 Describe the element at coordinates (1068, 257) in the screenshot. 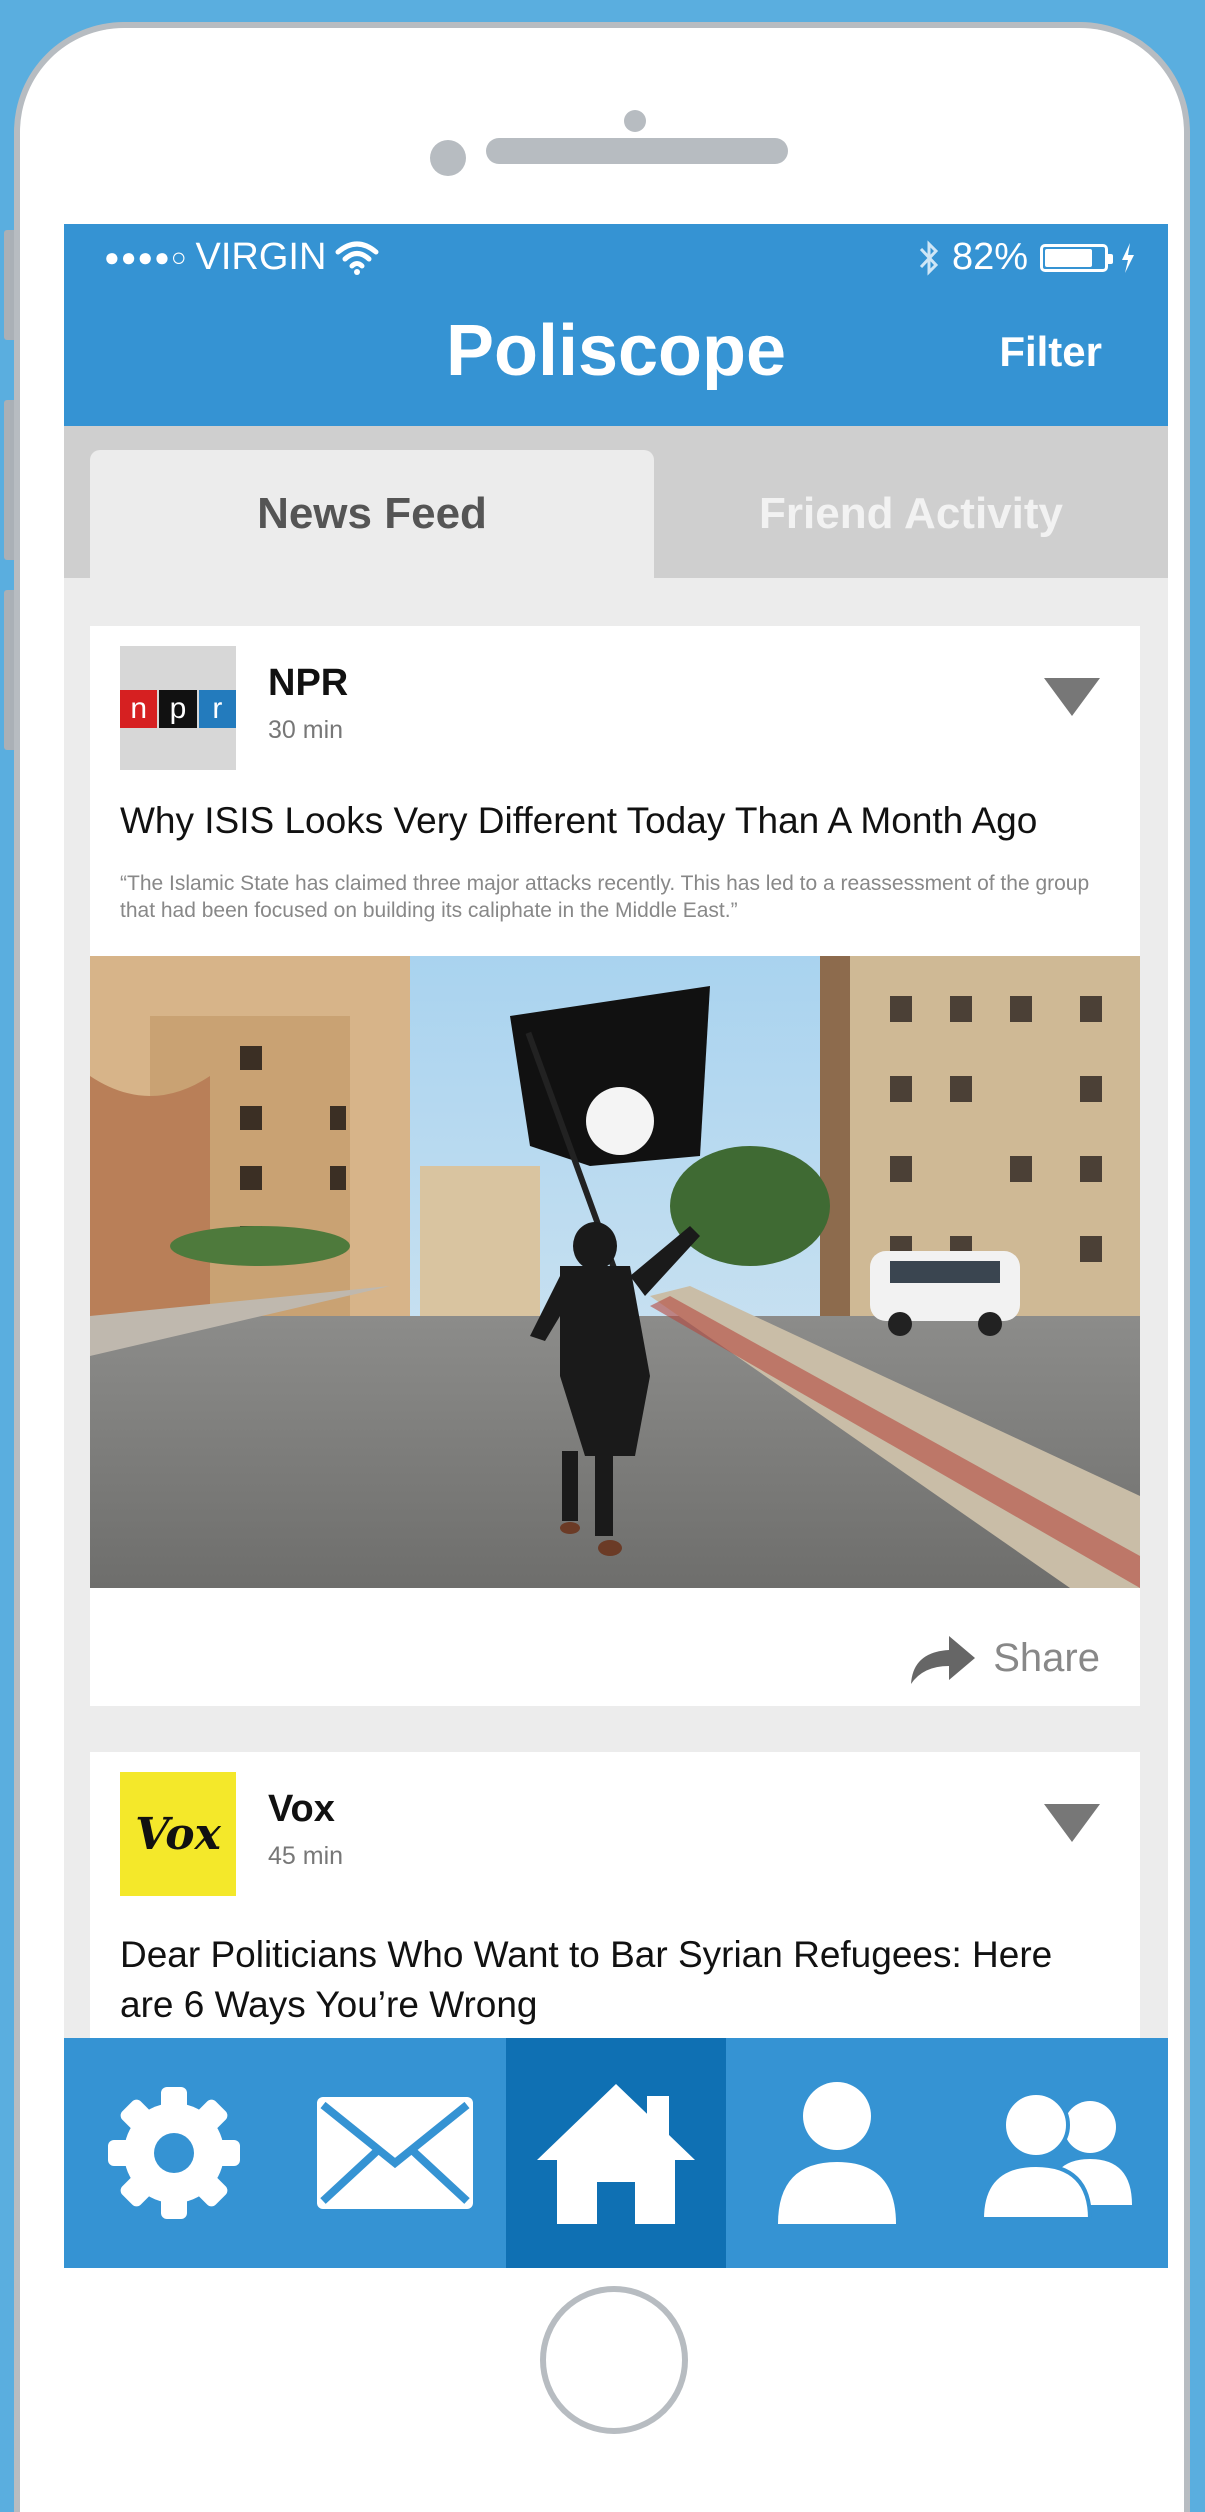

I see `battery-level-fill` at that location.